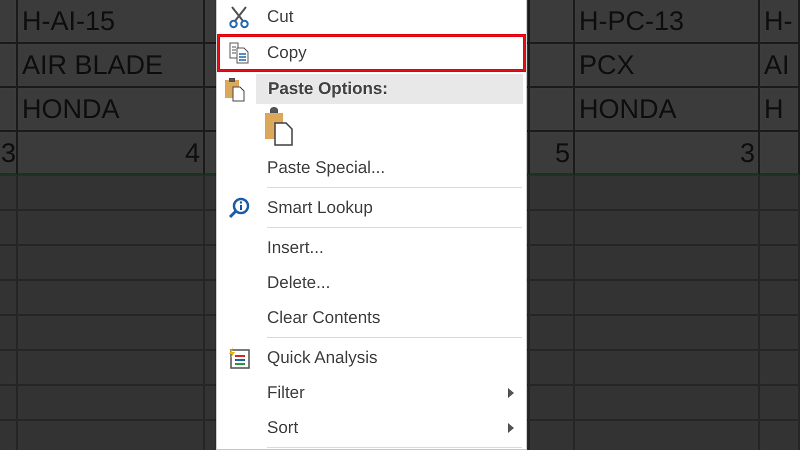 Image resolution: width=800 pixels, height=450 pixels. I want to click on menu-item: Copy, so click(371, 53).